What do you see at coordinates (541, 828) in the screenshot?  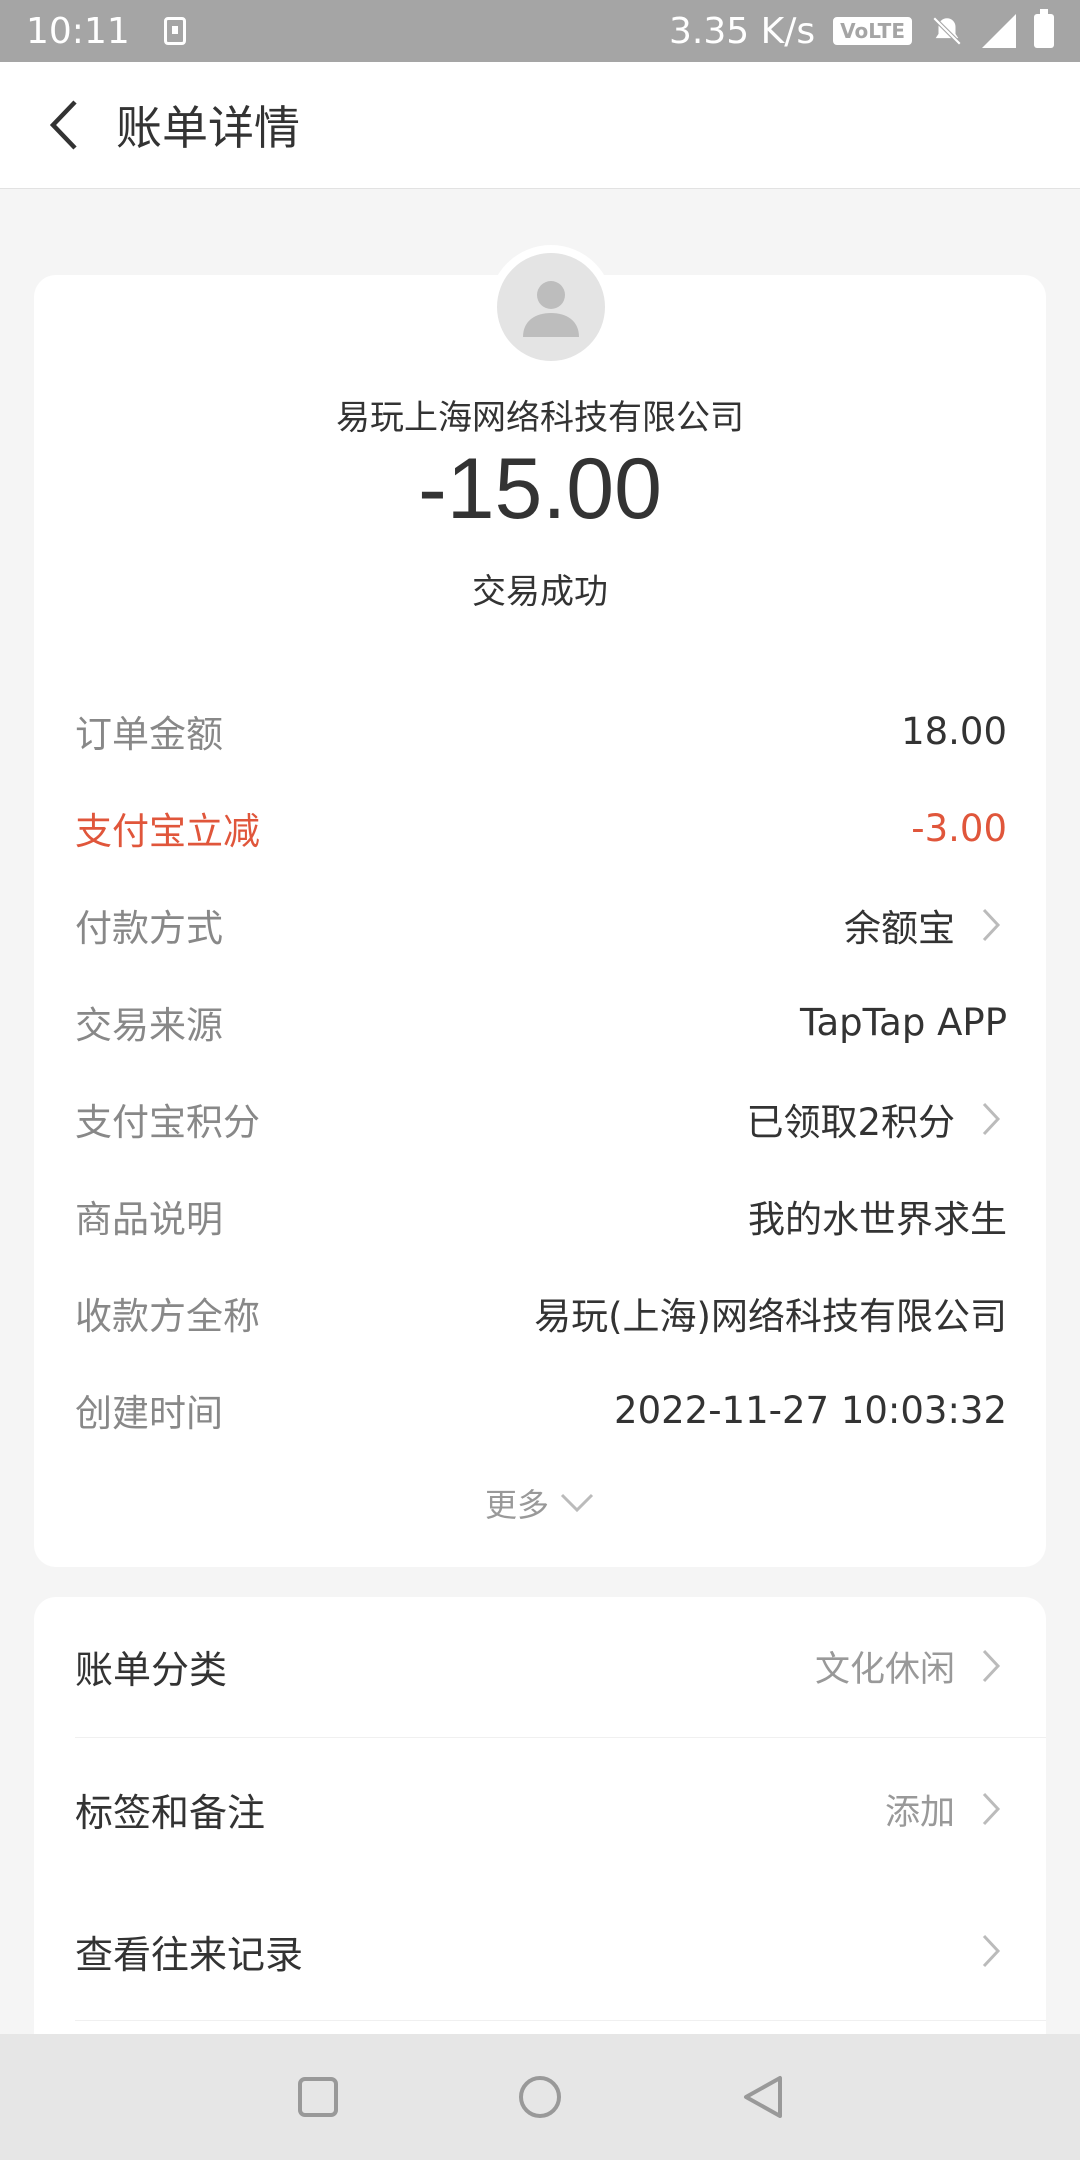 I see `detail-row-discount: 支付宝立减 -3.00` at bounding box center [541, 828].